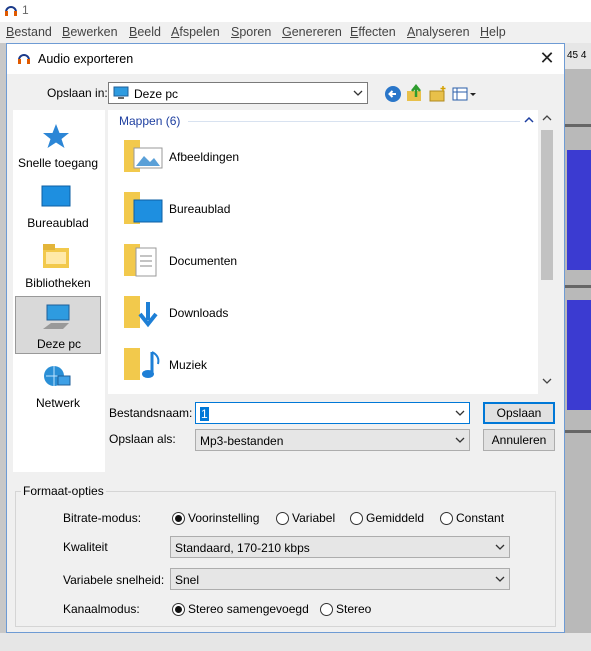 This screenshot has width=591, height=651. Describe the element at coordinates (58, 163) in the screenshot. I see `place-label: Snelle toegang` at that location.